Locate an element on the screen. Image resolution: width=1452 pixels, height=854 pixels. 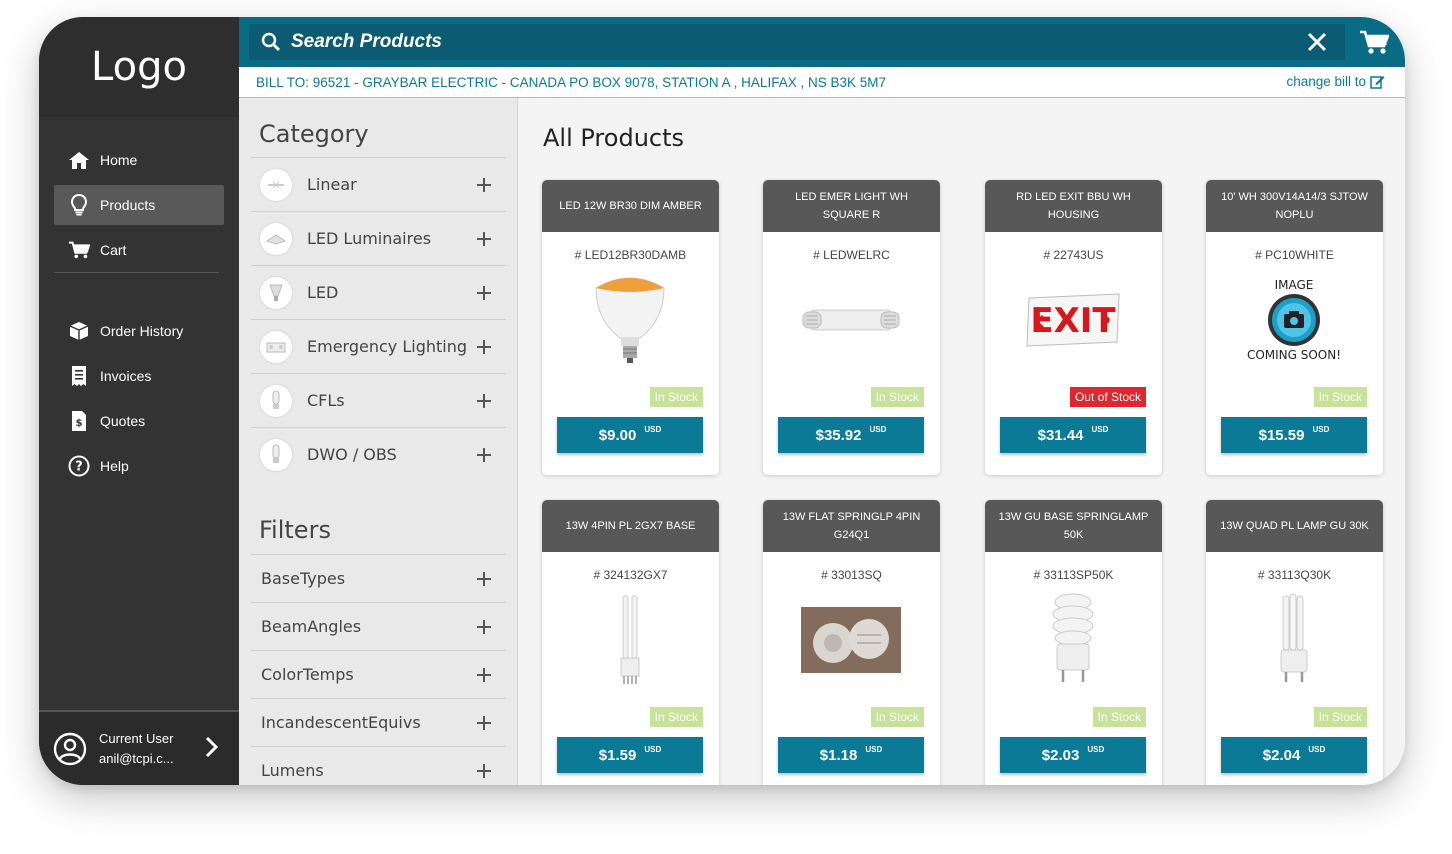
nav-item-order-history: Order History is located at coordinates (139, 331).